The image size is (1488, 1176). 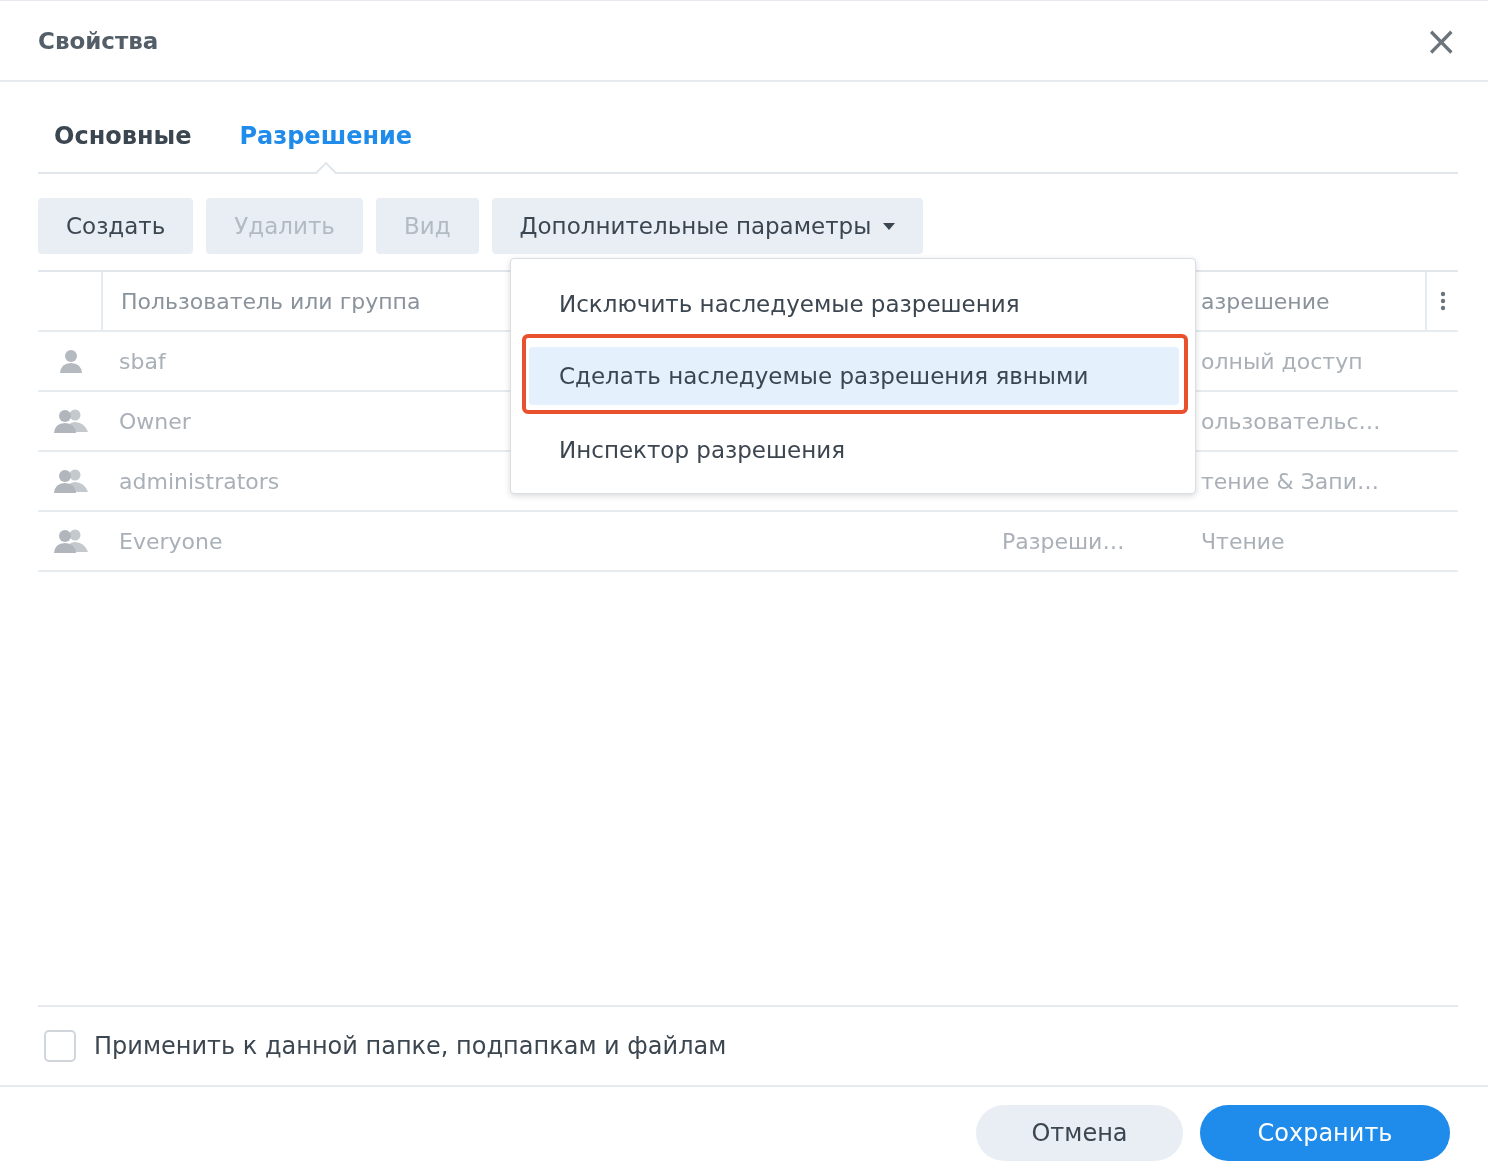 What do you see at coordinates (854, 450) in the screenshot?
I see `menu-item: Инспектор разрешения` at bounding box center [854, 450].